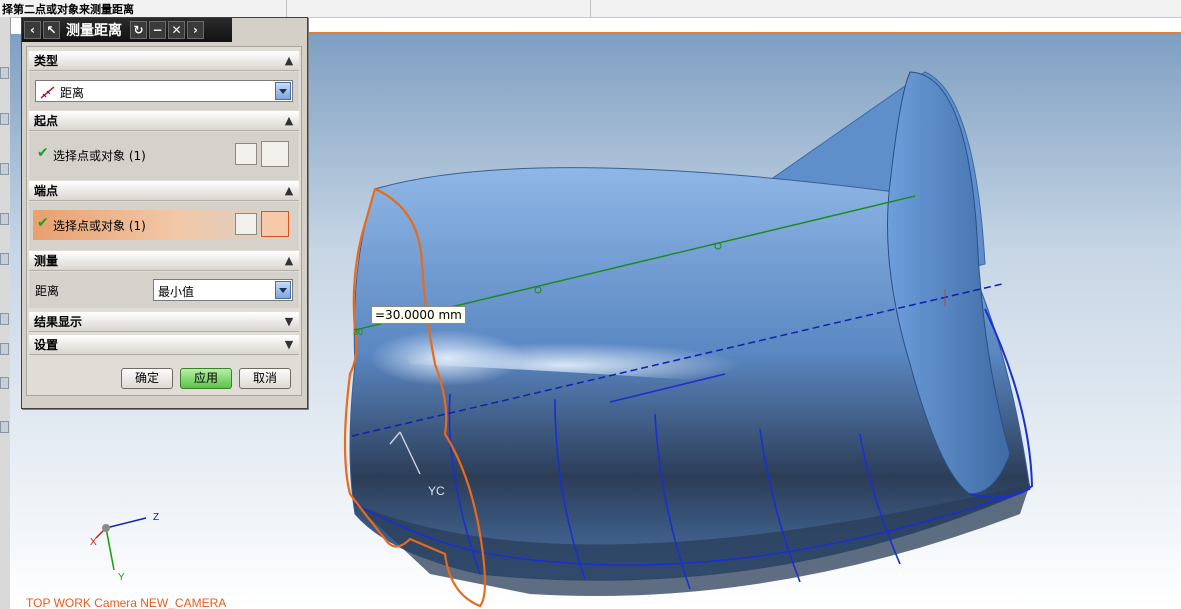  I want to click on section-start-panel: ✔ 选择点或对象 (1), so click(164, 156).